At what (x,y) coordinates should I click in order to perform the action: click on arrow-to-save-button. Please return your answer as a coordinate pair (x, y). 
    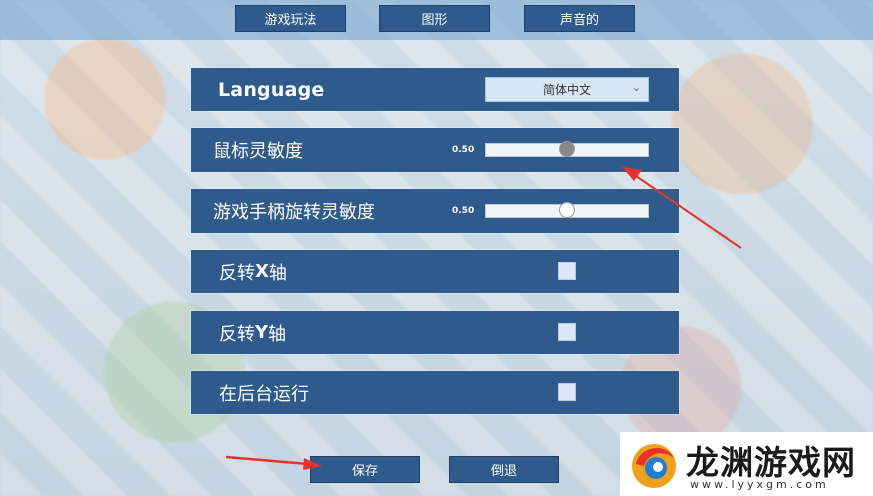
    Looking at the image, I should click on (273, 462).